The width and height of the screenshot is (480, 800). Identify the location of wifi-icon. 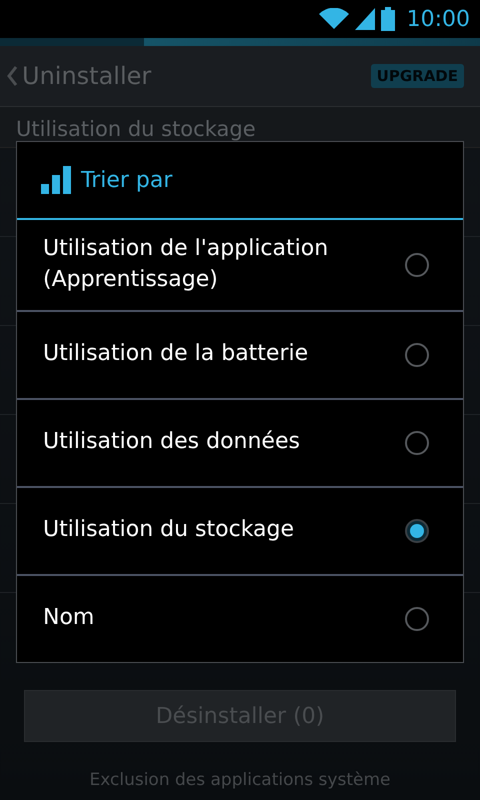
(333, 19).